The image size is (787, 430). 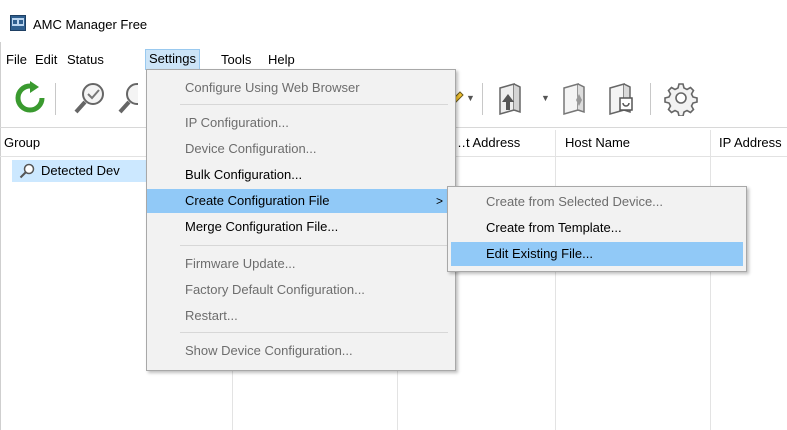 I want to click on firmware-file-icon, so click(x=622, y=98).